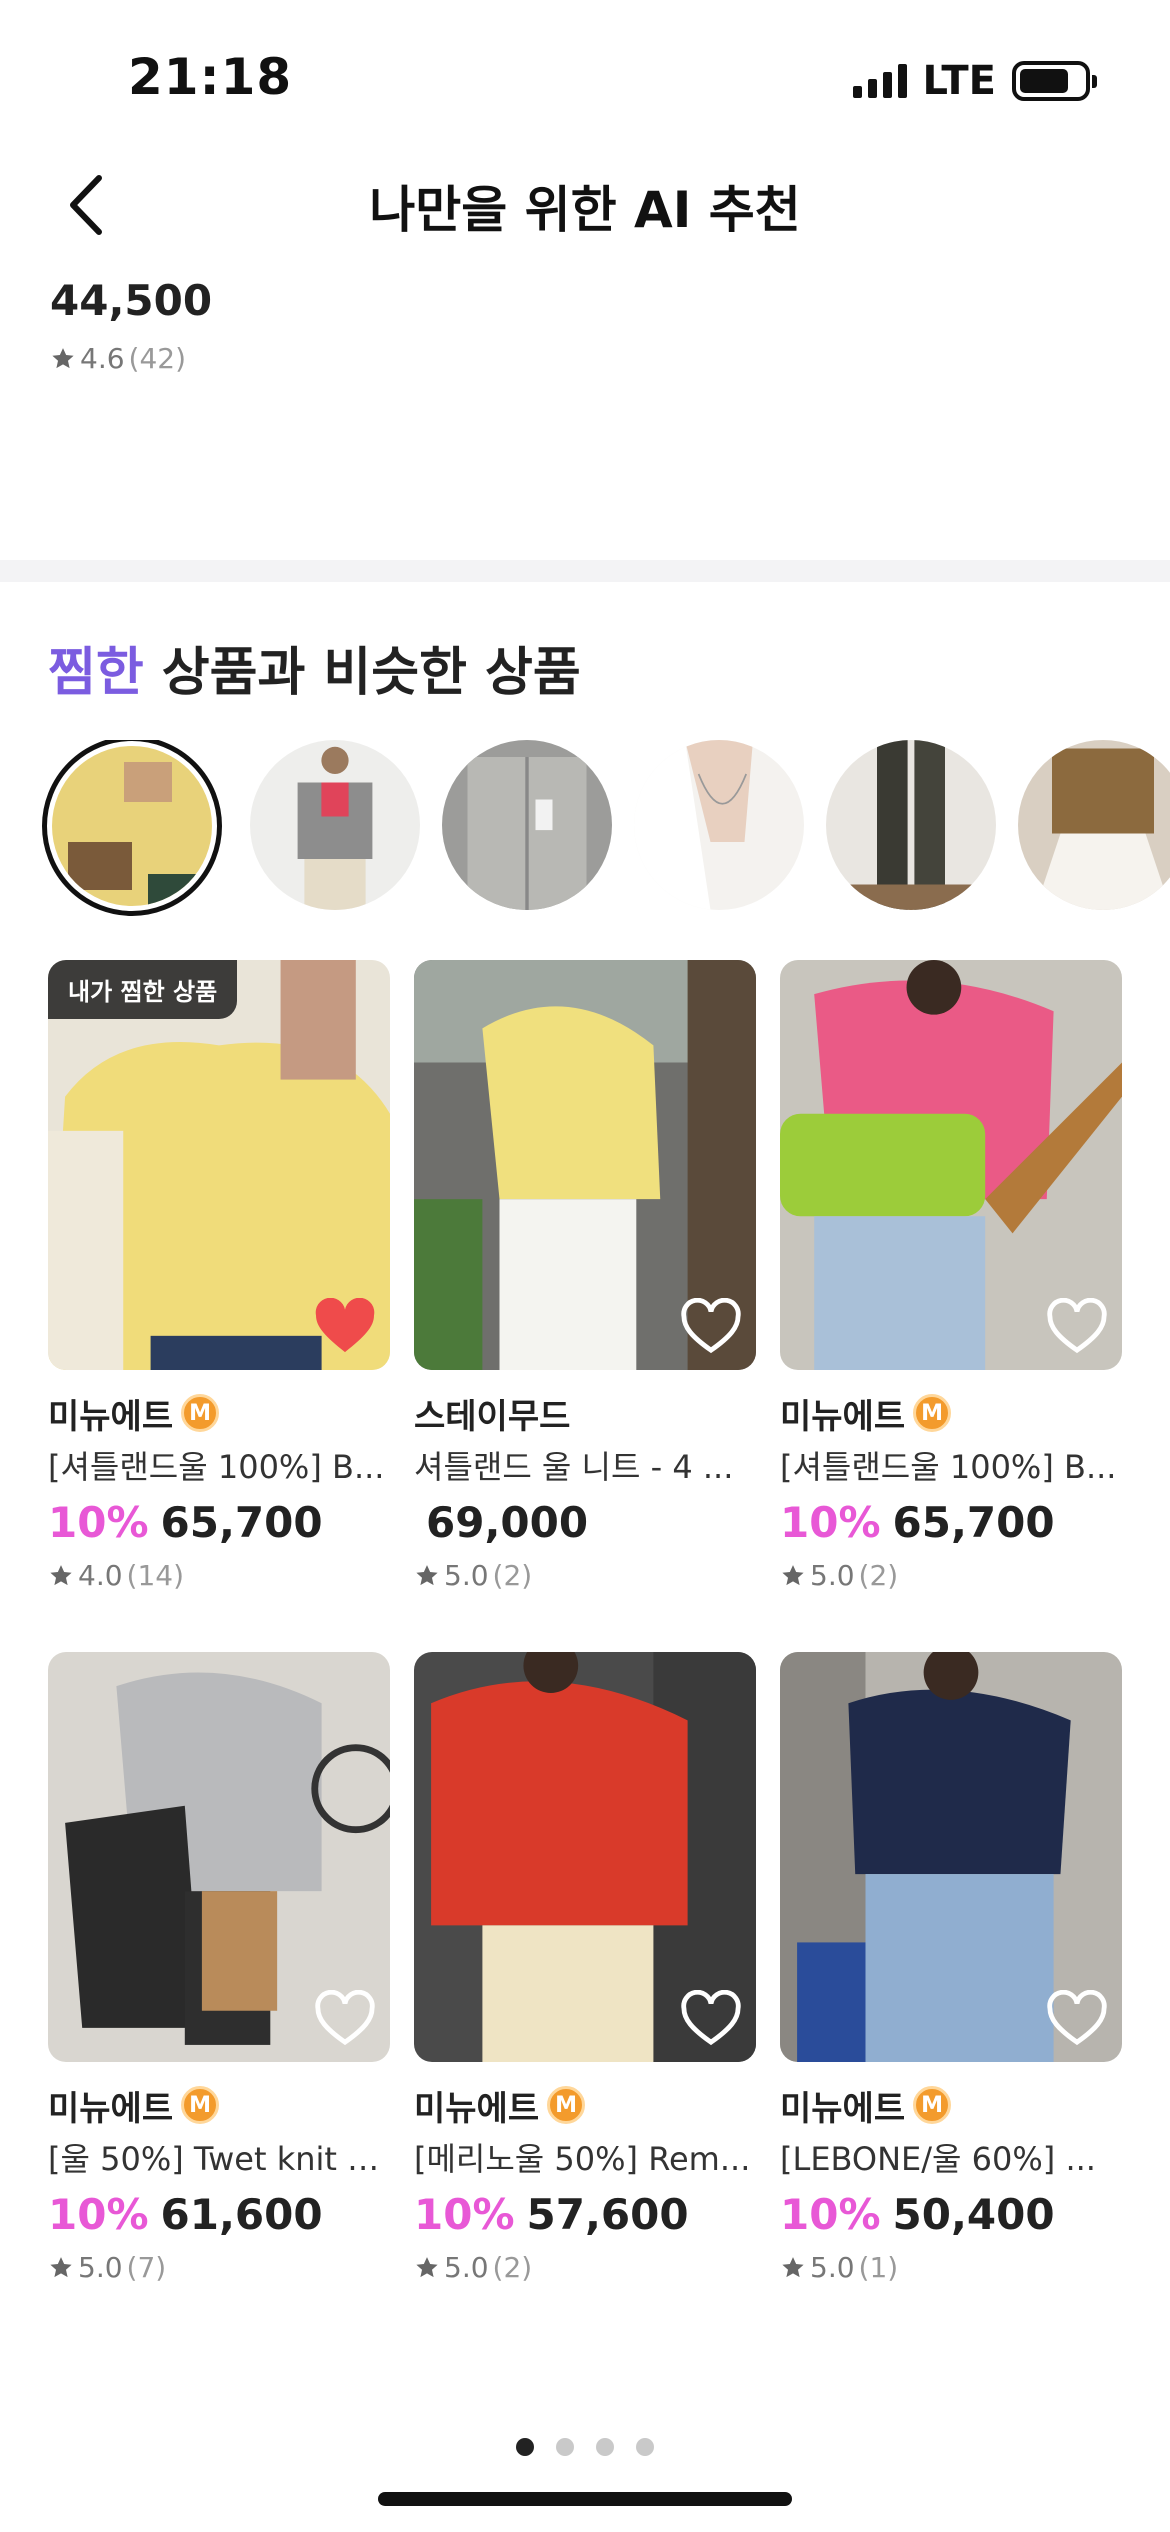 The width and height of the screenshot is (1170, 2532). I want to click on network-label: LTE, so click(959, 81).